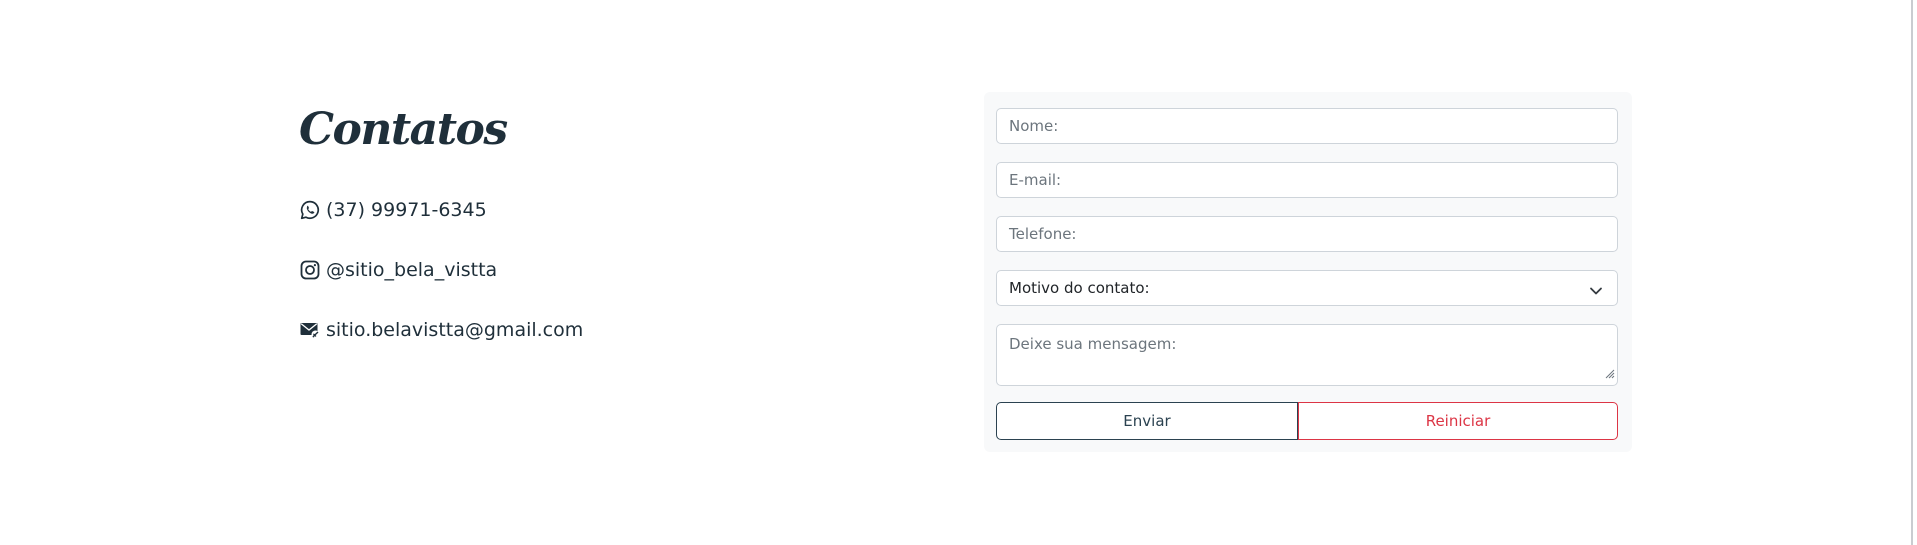 The image size is (1917, 545). What do you see at coordinates (455, 330) in the screenshot?
I see `contact-email-text: sitio.belavistta@gmail.com` at bounding box center [455, 330].